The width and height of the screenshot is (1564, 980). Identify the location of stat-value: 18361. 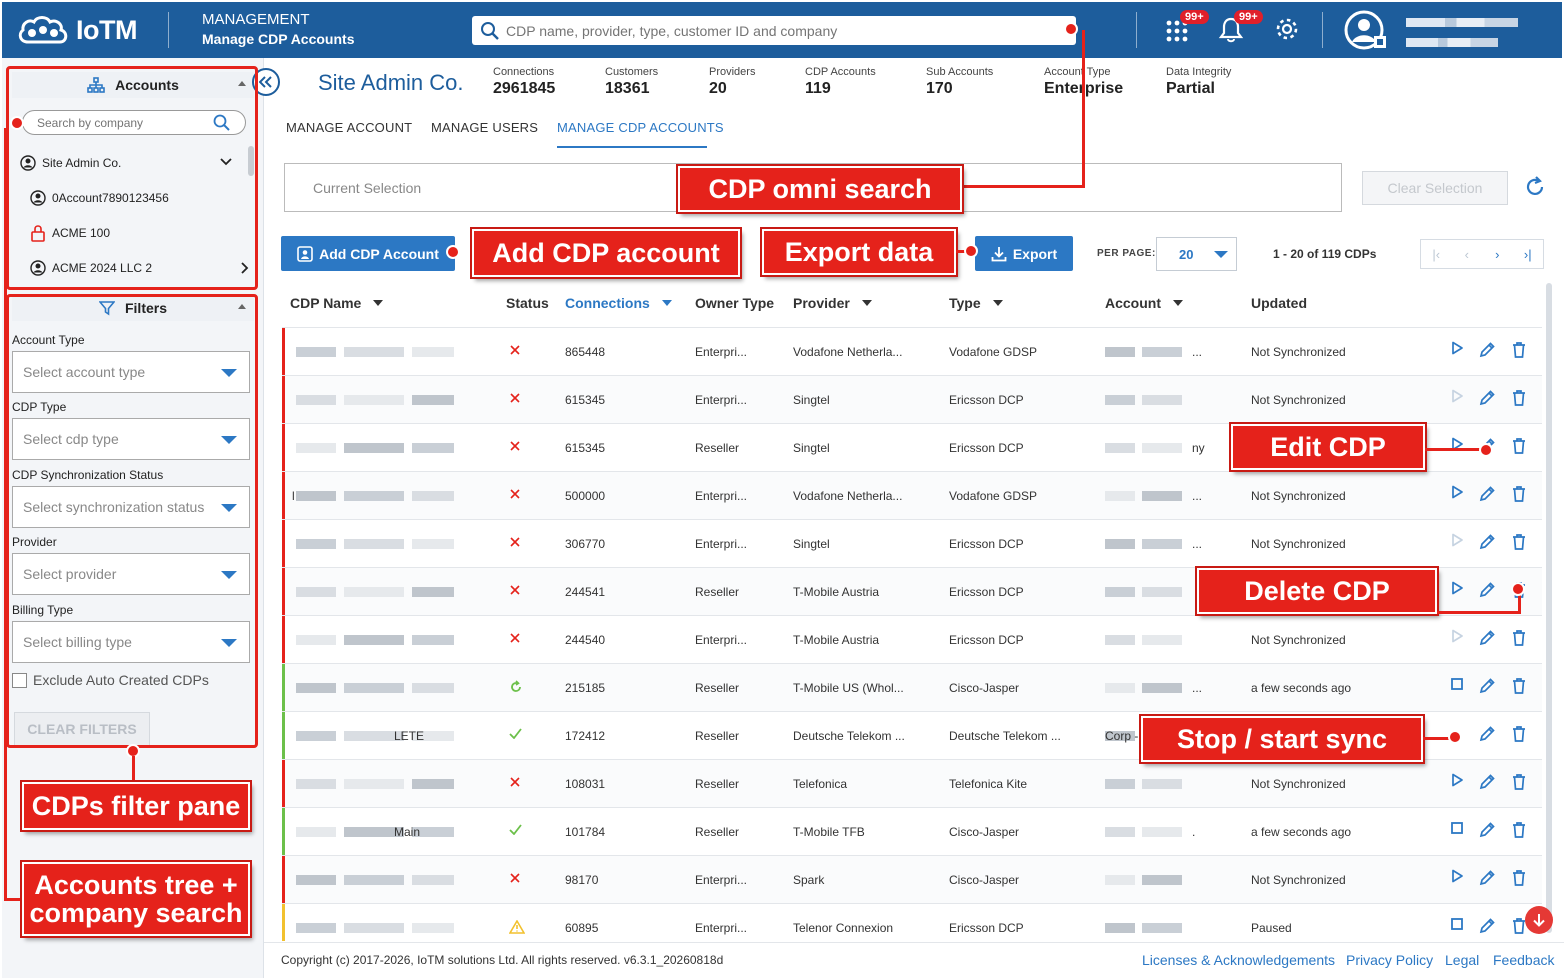
(627, 88).